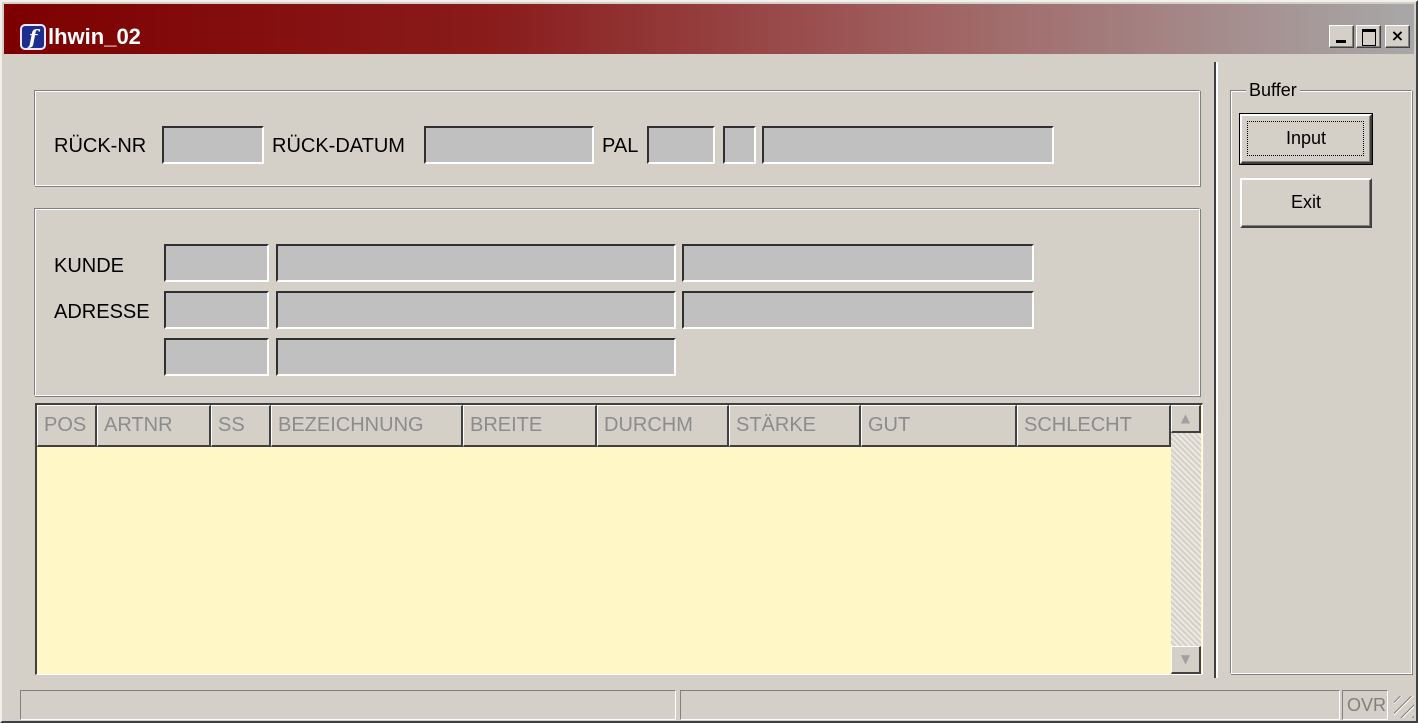  I want to click on title-bar: f lhwin_02 ×, so click(709, 29).